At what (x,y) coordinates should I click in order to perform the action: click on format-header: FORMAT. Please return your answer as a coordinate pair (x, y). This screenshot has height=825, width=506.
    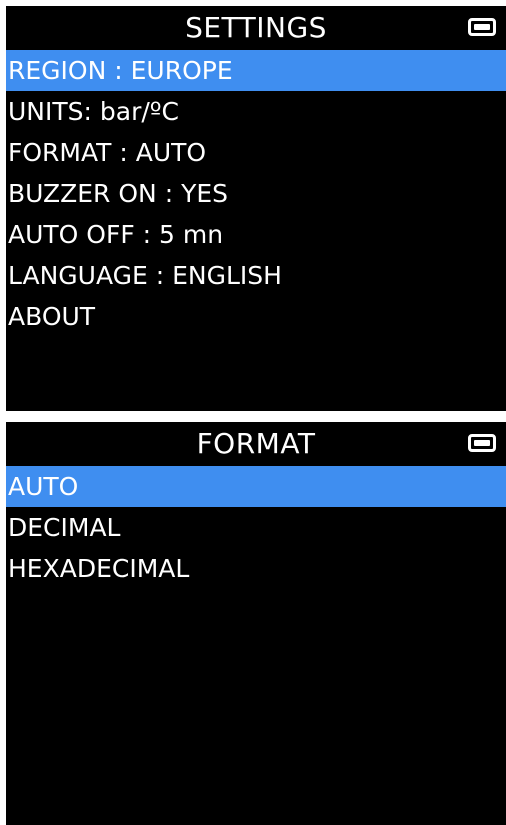
    Looking at the image, I should click on (256, 444).